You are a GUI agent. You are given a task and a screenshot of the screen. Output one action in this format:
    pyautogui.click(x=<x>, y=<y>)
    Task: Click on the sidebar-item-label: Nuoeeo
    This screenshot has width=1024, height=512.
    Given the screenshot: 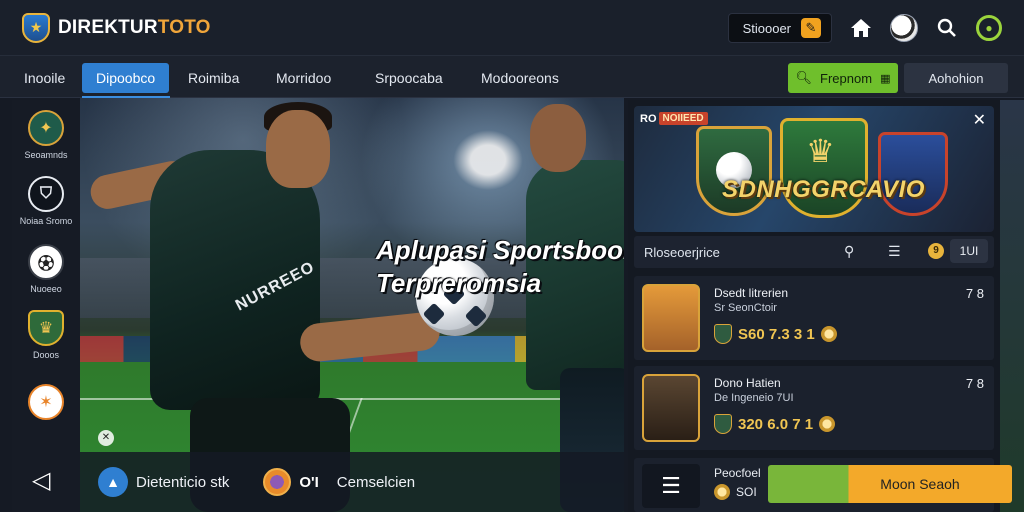 What is the action you would take?
    pyautogui.click(x=46, y=289)
    